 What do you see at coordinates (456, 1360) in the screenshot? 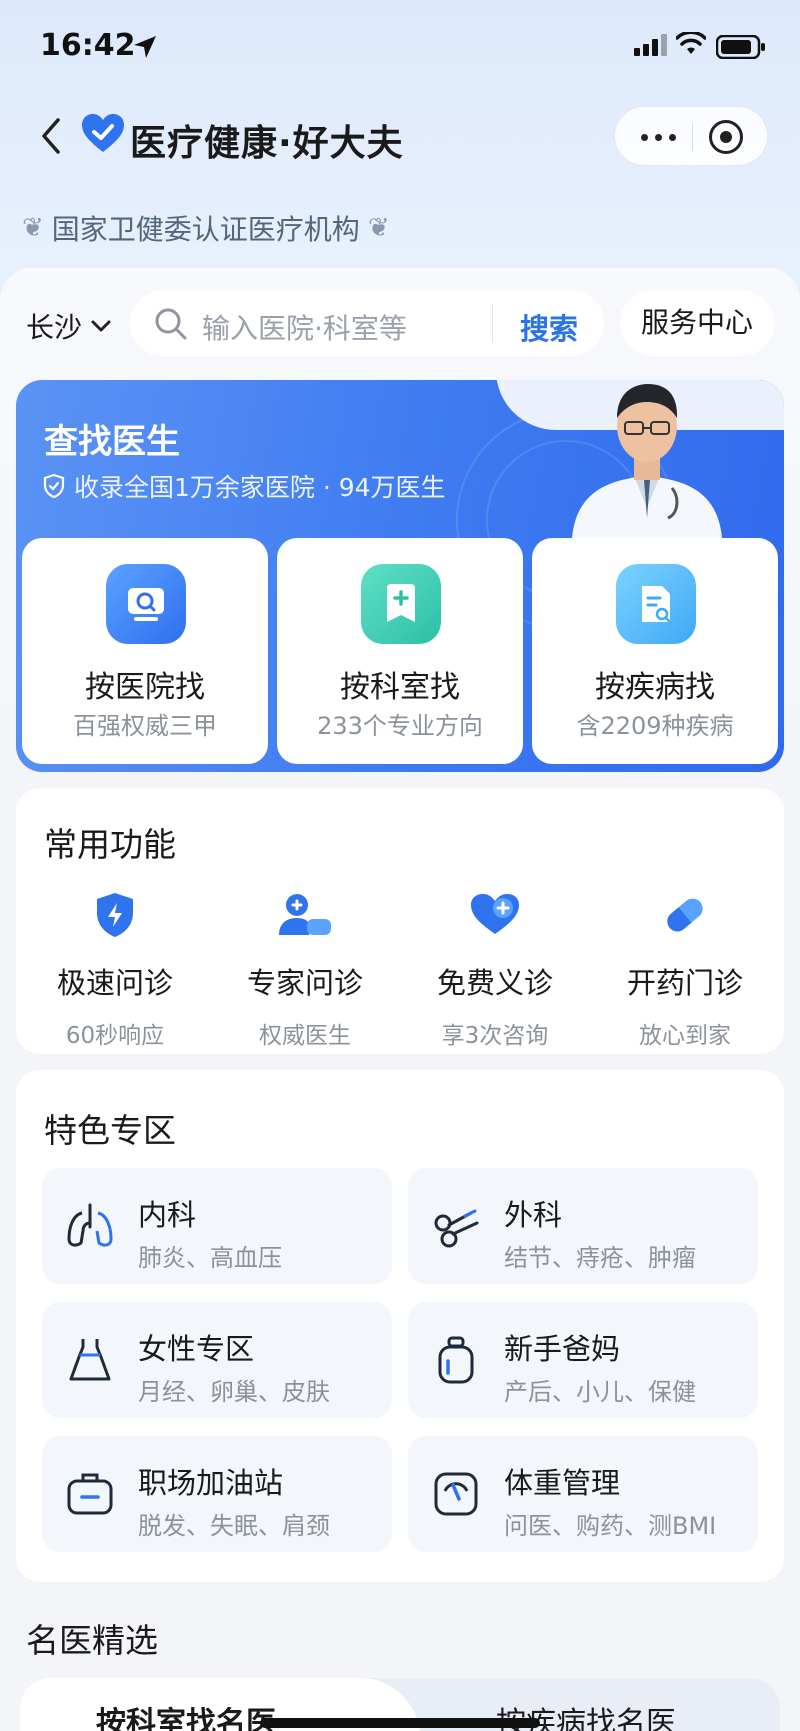
I see `baby-bottle-icon` at bounding box center [456, 1360].